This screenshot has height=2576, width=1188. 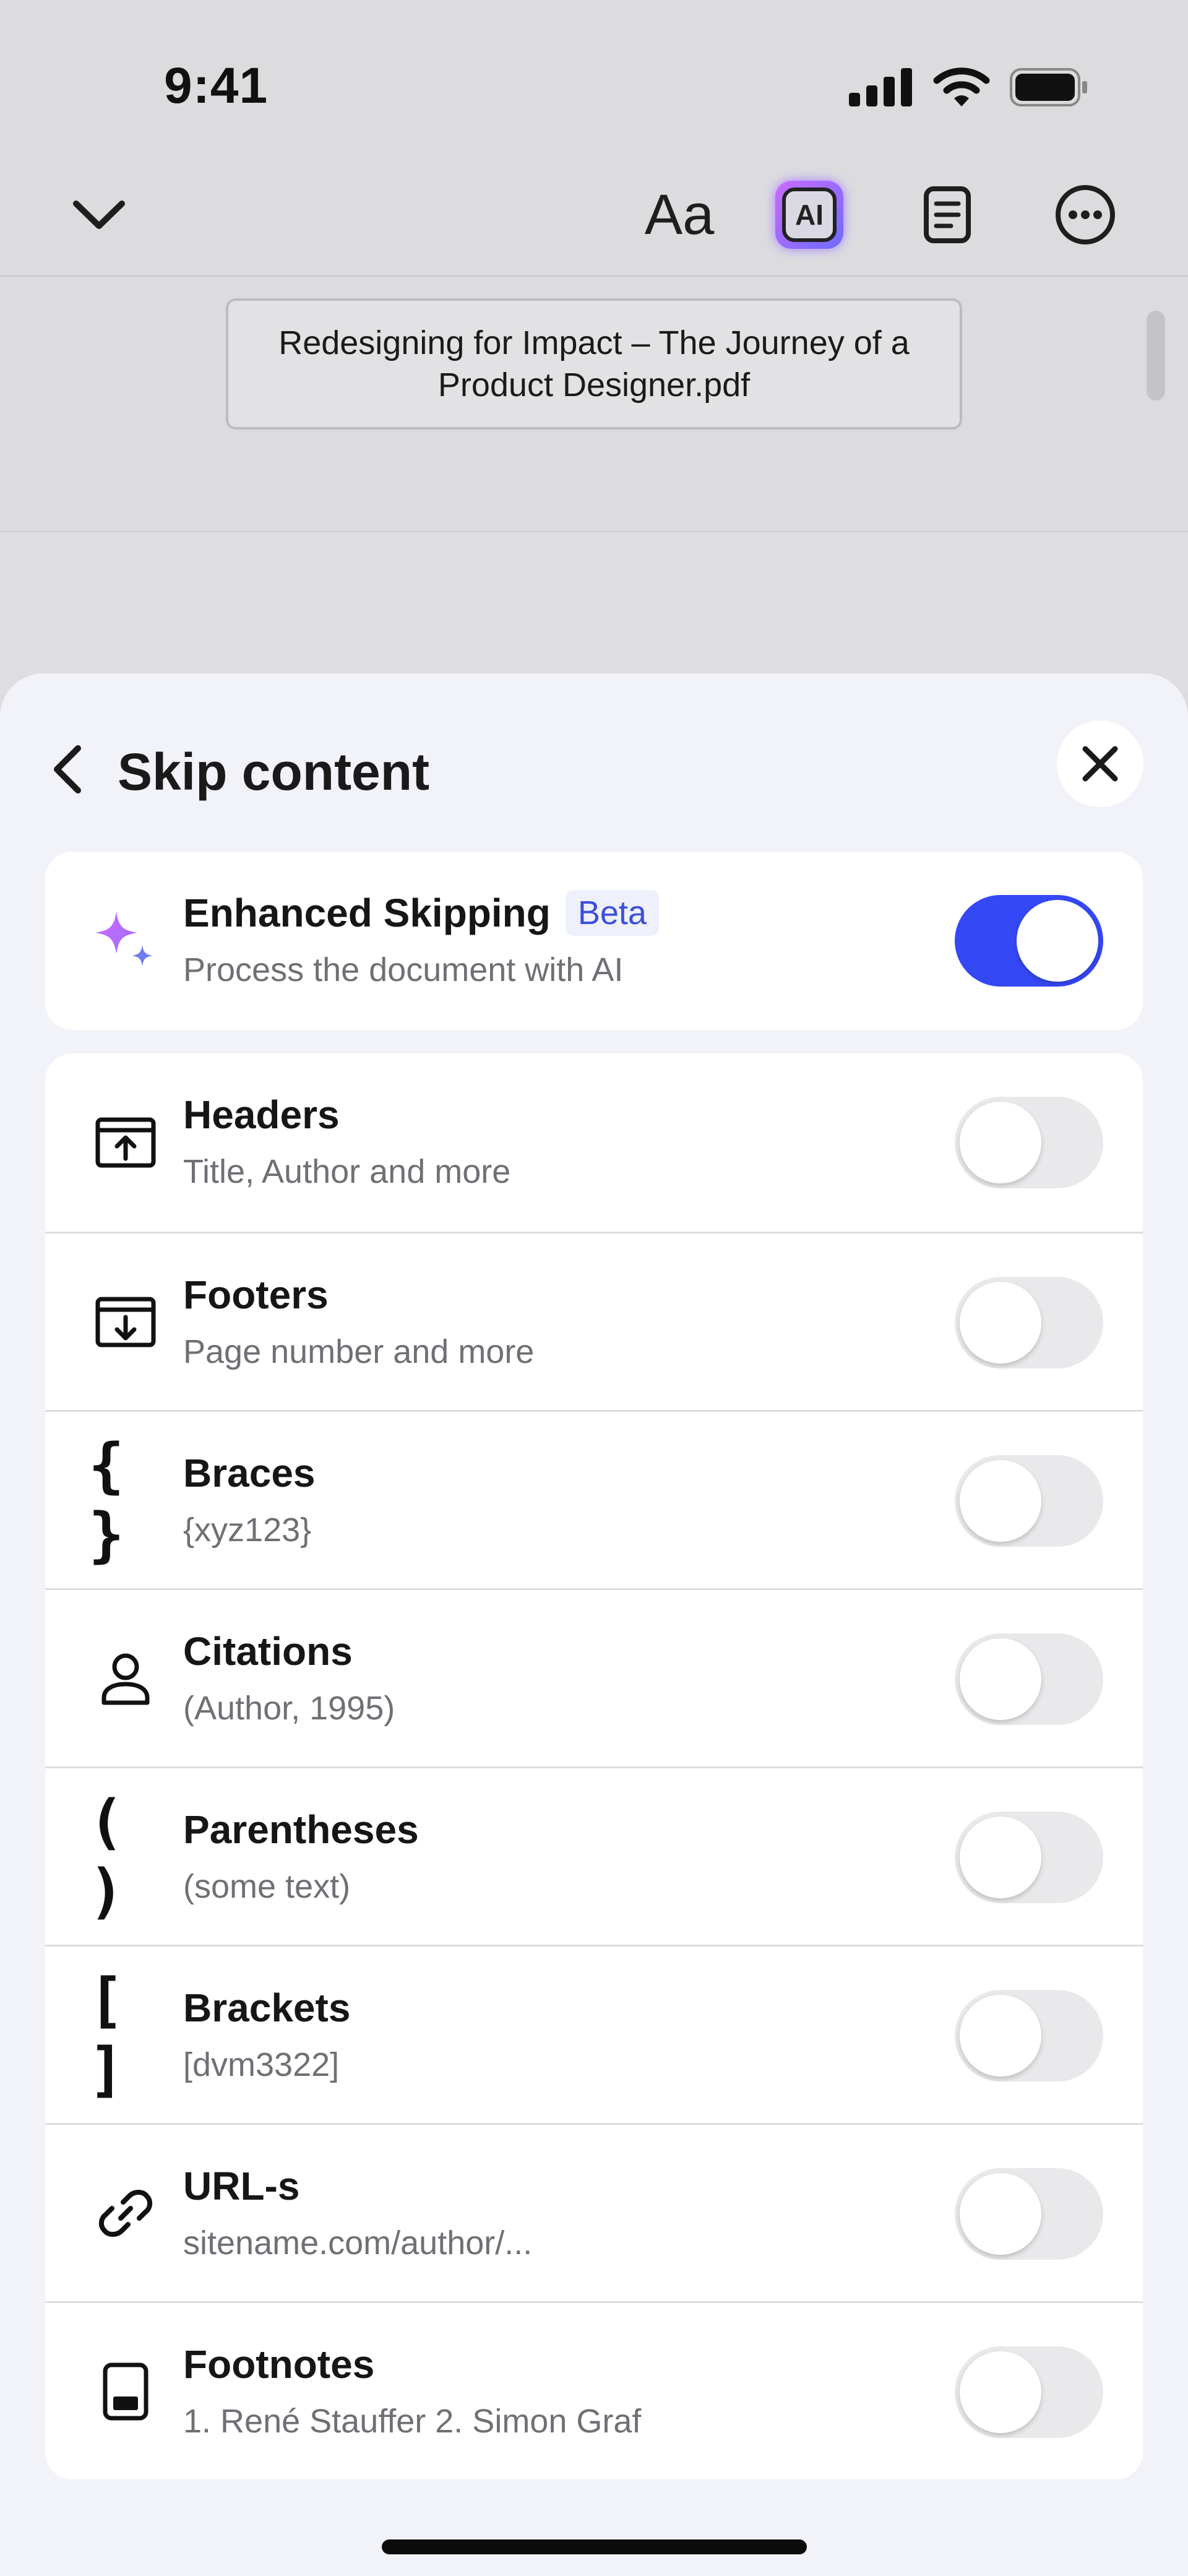 What do you see at coordinates (881, 89) in the screenshot?
I see `signal-icon` at bounding box center [881, 89].